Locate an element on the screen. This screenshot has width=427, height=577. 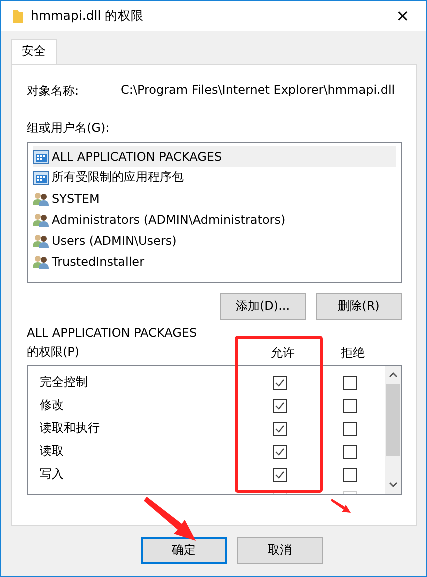
principal-item: SYSTEM is located at coordinates (214, 198).